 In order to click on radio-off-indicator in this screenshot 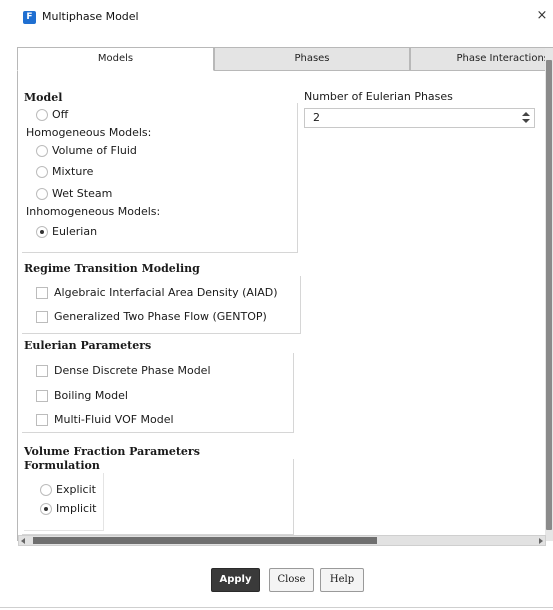, I will do `click(42, 115)`.